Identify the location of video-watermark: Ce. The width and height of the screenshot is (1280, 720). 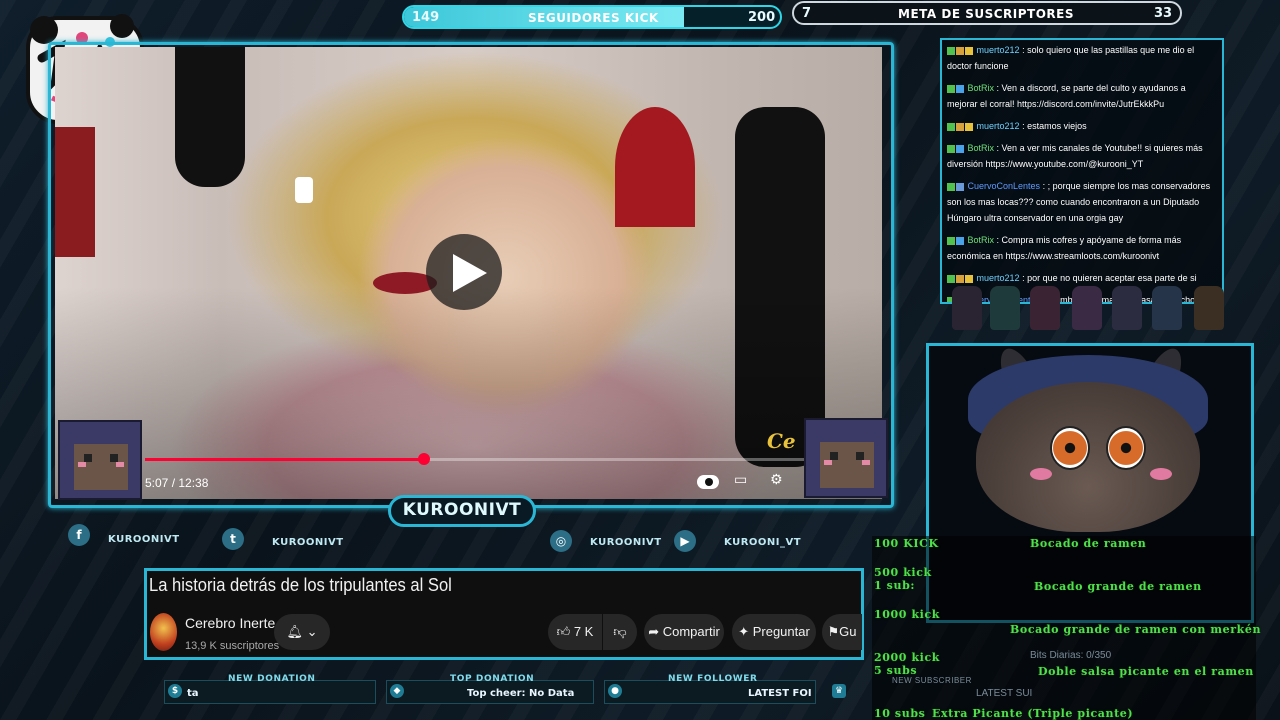
(781, 441).